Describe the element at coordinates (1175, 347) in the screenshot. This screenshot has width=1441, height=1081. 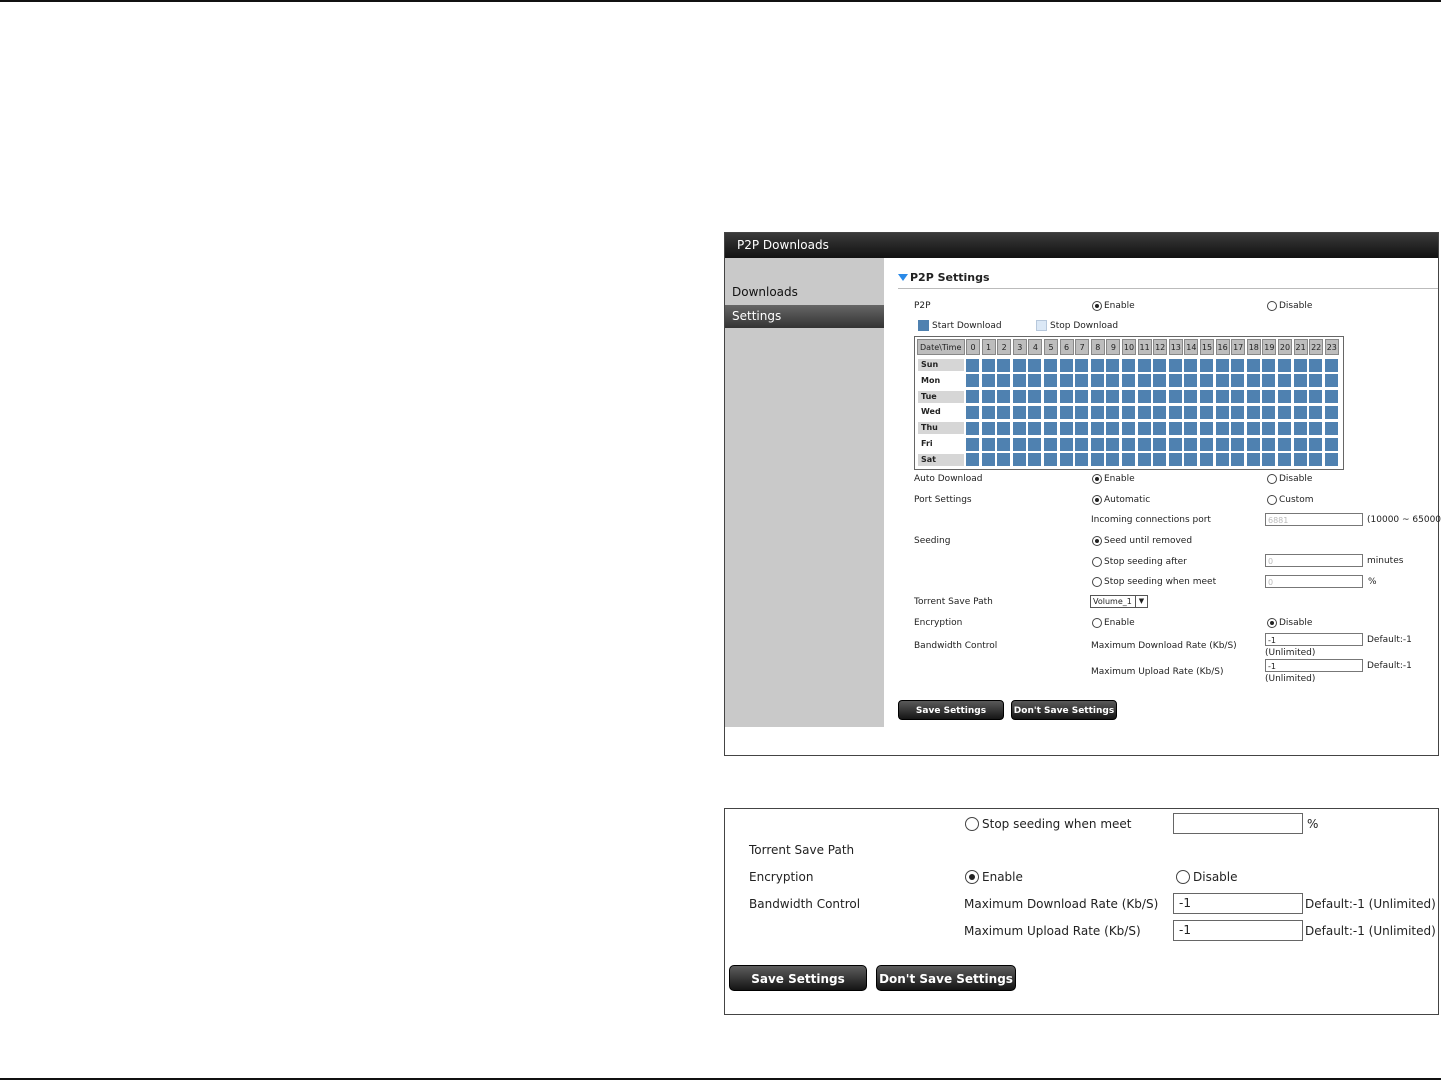
I see `hour-header-13: 13` at that location.